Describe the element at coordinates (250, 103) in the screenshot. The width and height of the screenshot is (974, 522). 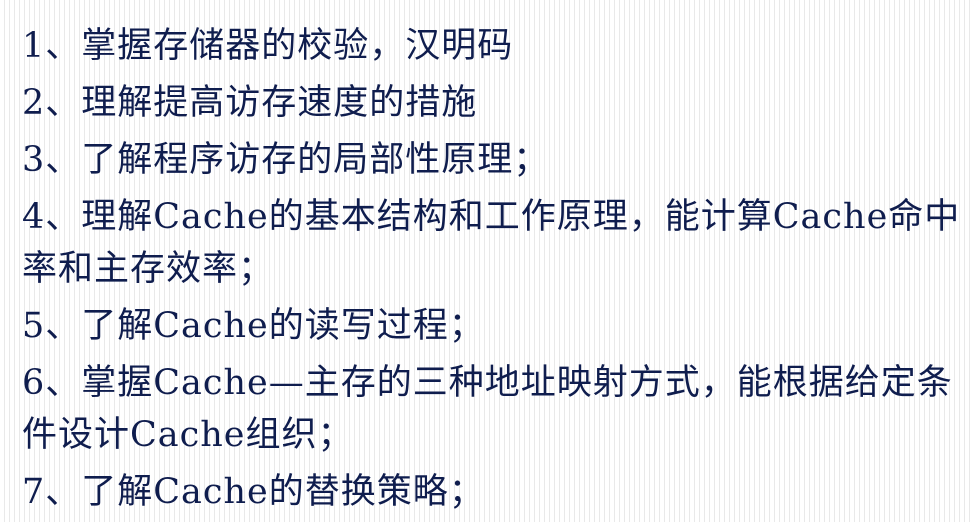
I see `objective-2: 2、理解提高访存速度的措施` at that location.